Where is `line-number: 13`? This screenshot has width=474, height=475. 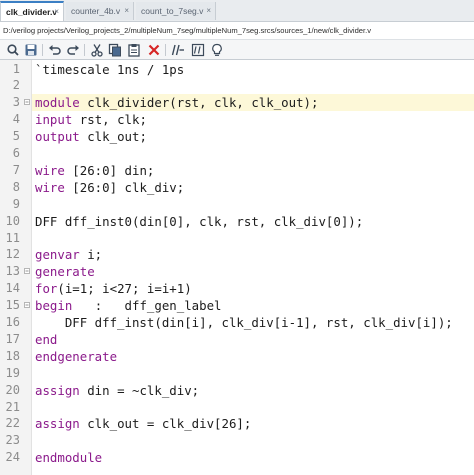
line-number: 13 is located at coordinates (12, 271).